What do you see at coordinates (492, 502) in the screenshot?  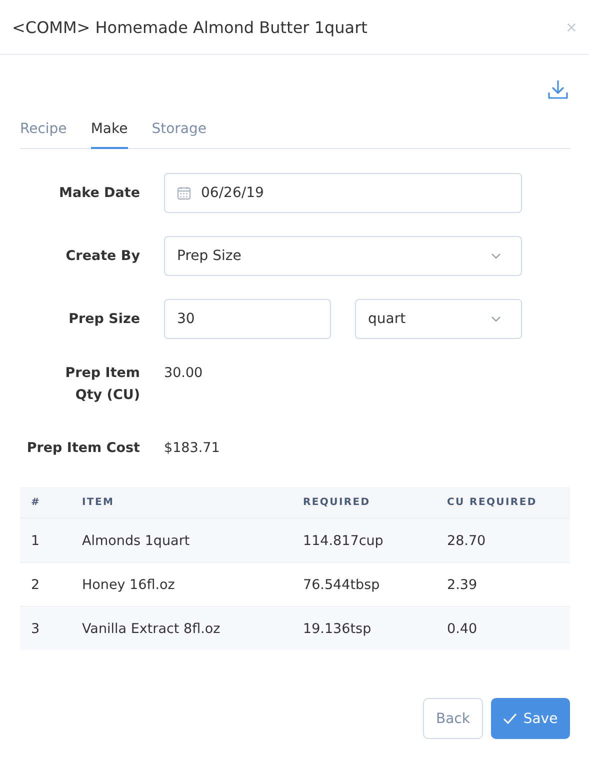 I see `column-header: CU REQUIRED` at bounding box center [492, 502].